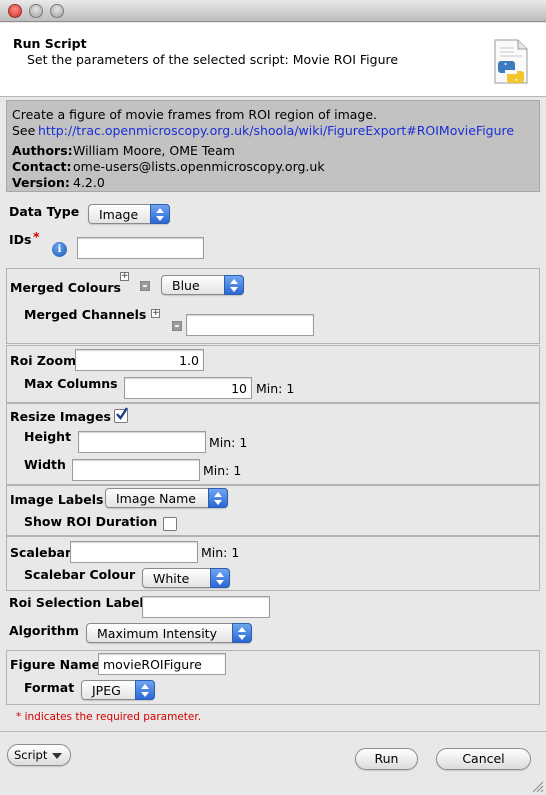 The height and width of the screenshot is (795, 546). What do you see at coordinates (44, 630) in the screenshot?
I see `algorithm-label: Algorithm` at bounding box center [44, 630].